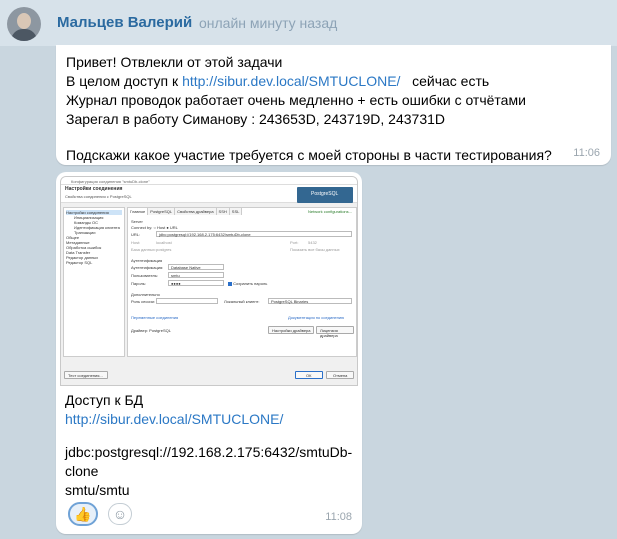  What do you see at coordinates (315, 249) in the screenshot?
I see `show-all-db-checkbox: Показать все базы данных` at bounding box center [315, 249].